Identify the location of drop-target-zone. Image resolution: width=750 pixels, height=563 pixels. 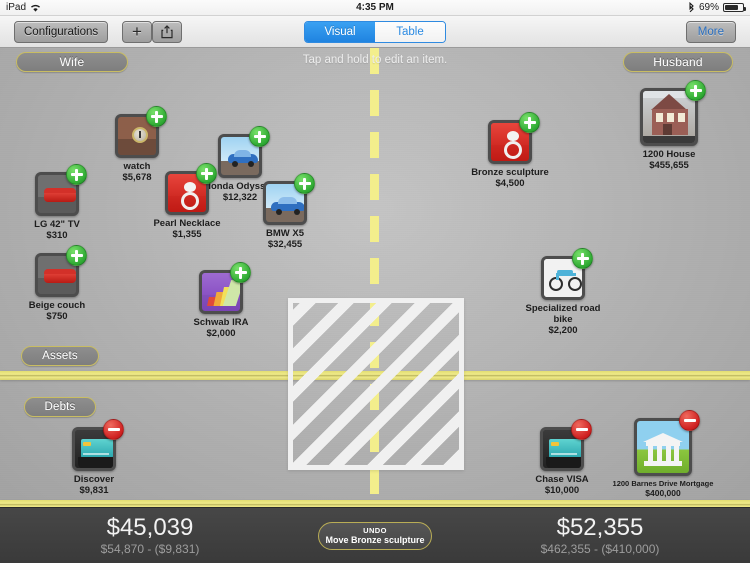
(376, 384).